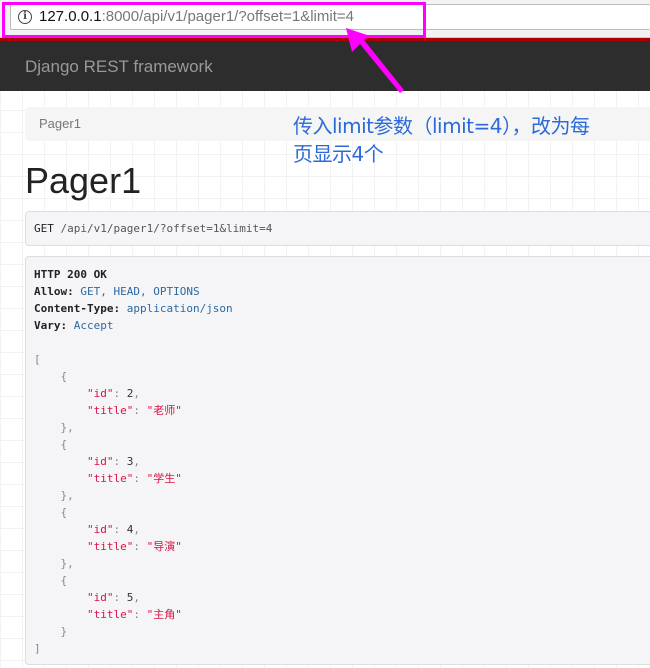 This screenshot has width=650, height=668. I want to click on header-value: Accept, so click(93, 325).